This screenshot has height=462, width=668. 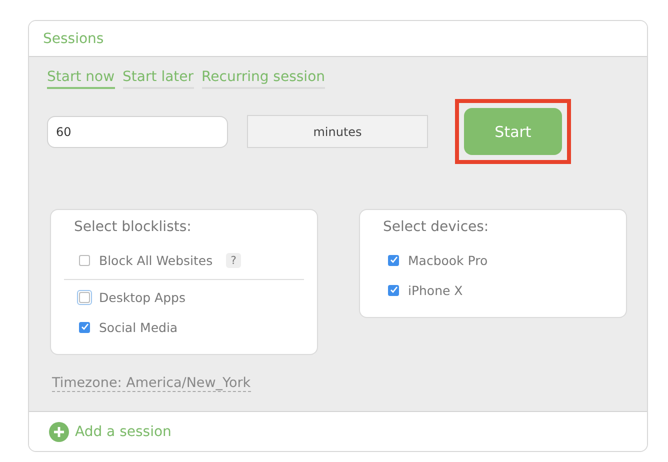 What do you see at coordinates (81, 79) in the screenshot?
I see `tab: Start now` at bounding box center [81, 79].